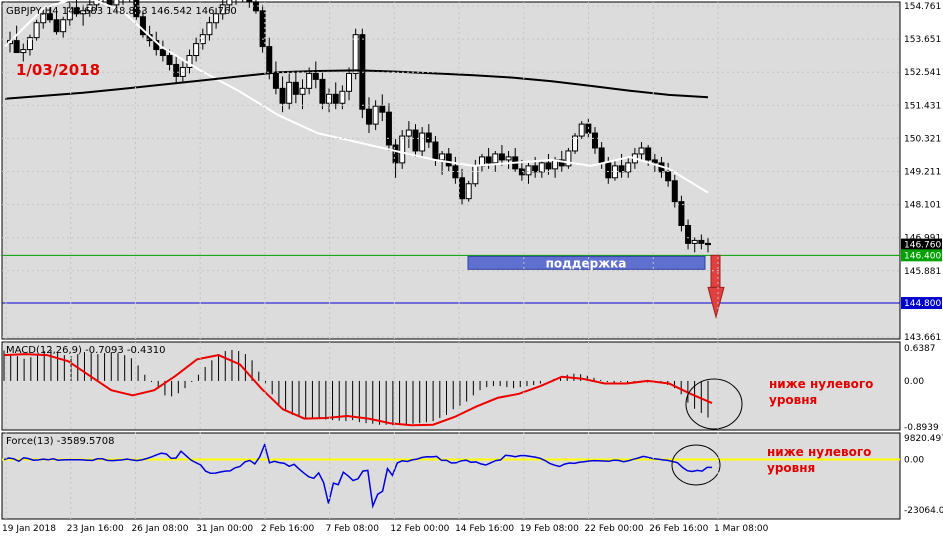 Image resolution: width=943 pixels, height=543 pixels. I want to click on macd-annotation-line2: уровня, so click(793, 400).